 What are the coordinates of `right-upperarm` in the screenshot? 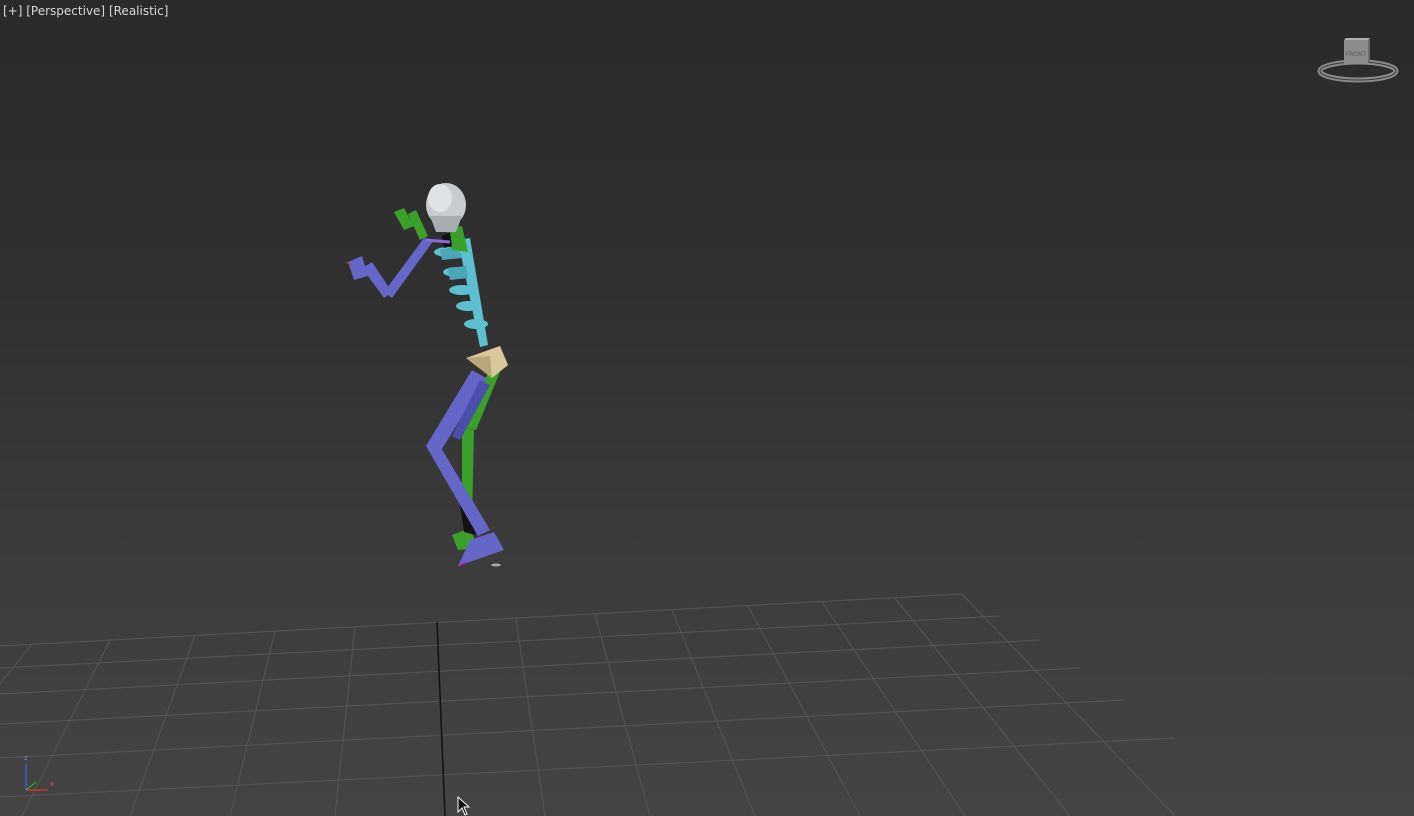 It's located at (409, 268).